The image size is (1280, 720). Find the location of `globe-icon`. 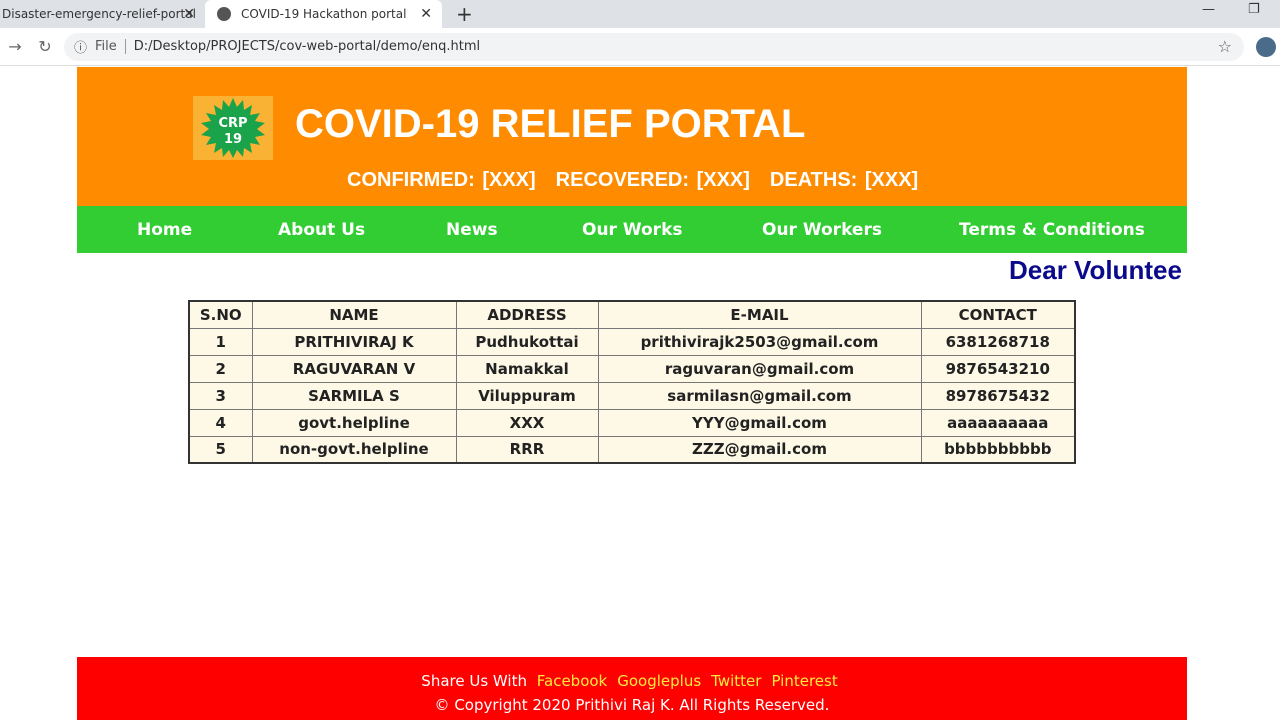

globe-icon is located at coordinates (224, 14).